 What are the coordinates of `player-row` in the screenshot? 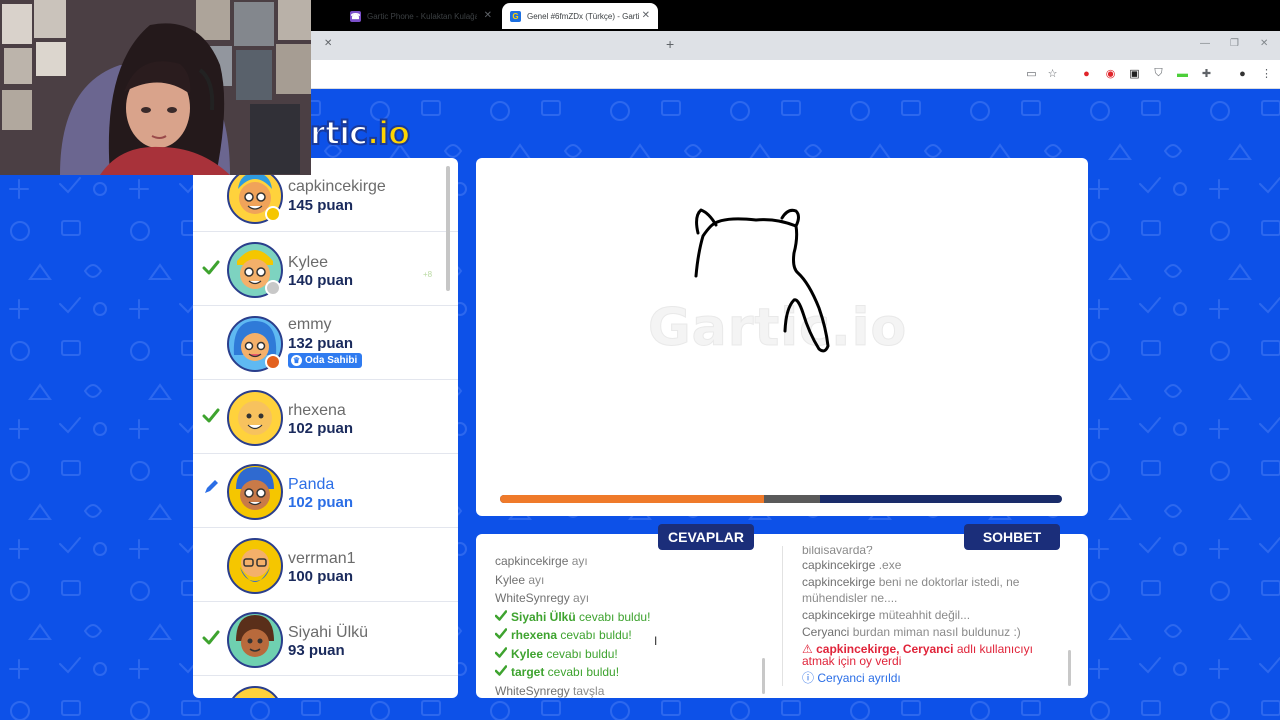 It's located at (325, 687).